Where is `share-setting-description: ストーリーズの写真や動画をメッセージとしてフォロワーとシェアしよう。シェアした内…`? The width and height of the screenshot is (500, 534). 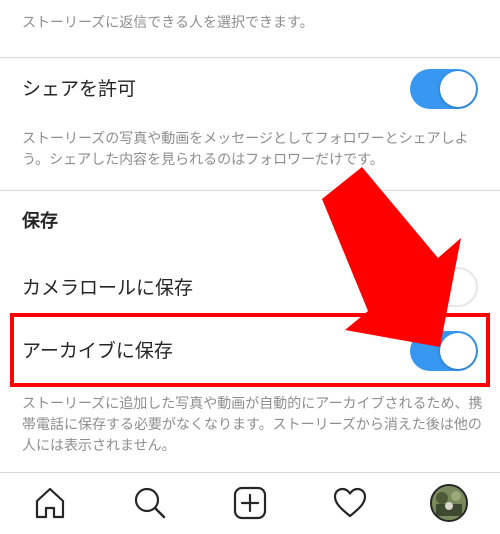 share-setting-description: ストーリーズの写真や動画をメッセージとしてフォロワーとシェアしよう。シェアした内… is located at coordinates (245, 149).